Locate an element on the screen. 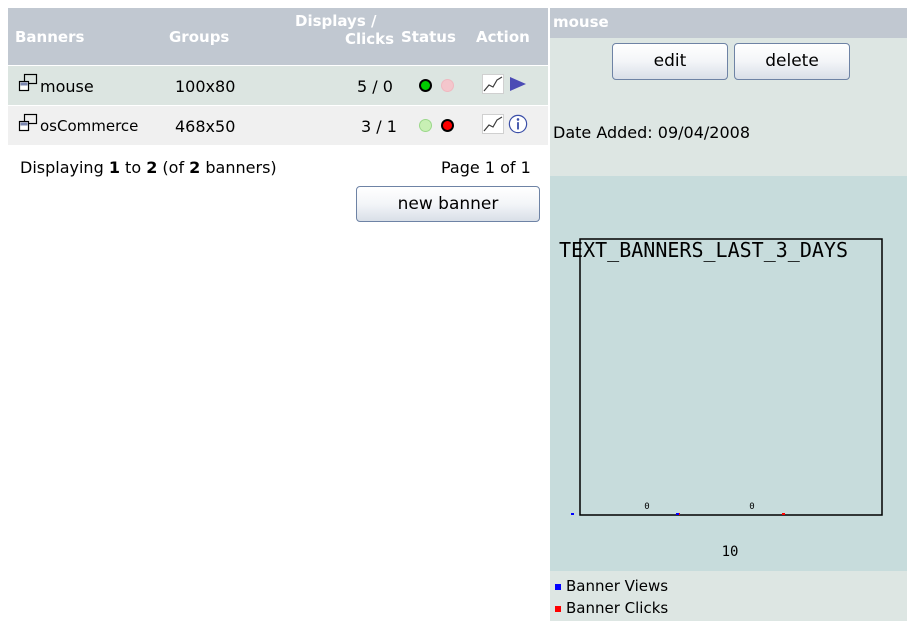 The height and width of the screenshot is (621, 907). select-arrow-icon is located at coordinates (518, 84).